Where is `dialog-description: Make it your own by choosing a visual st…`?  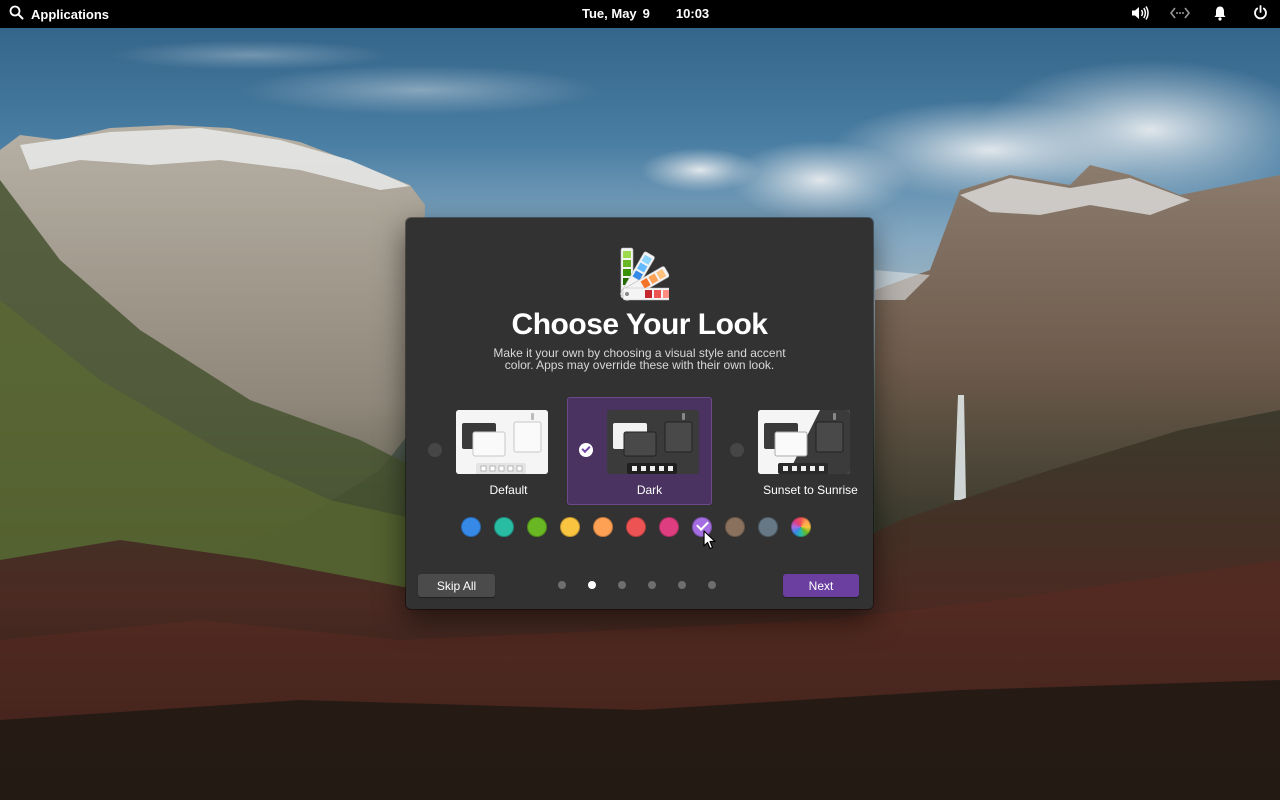 dialog-description: Make it your own by choosing a visual st… is located at coordinates (639, 359).